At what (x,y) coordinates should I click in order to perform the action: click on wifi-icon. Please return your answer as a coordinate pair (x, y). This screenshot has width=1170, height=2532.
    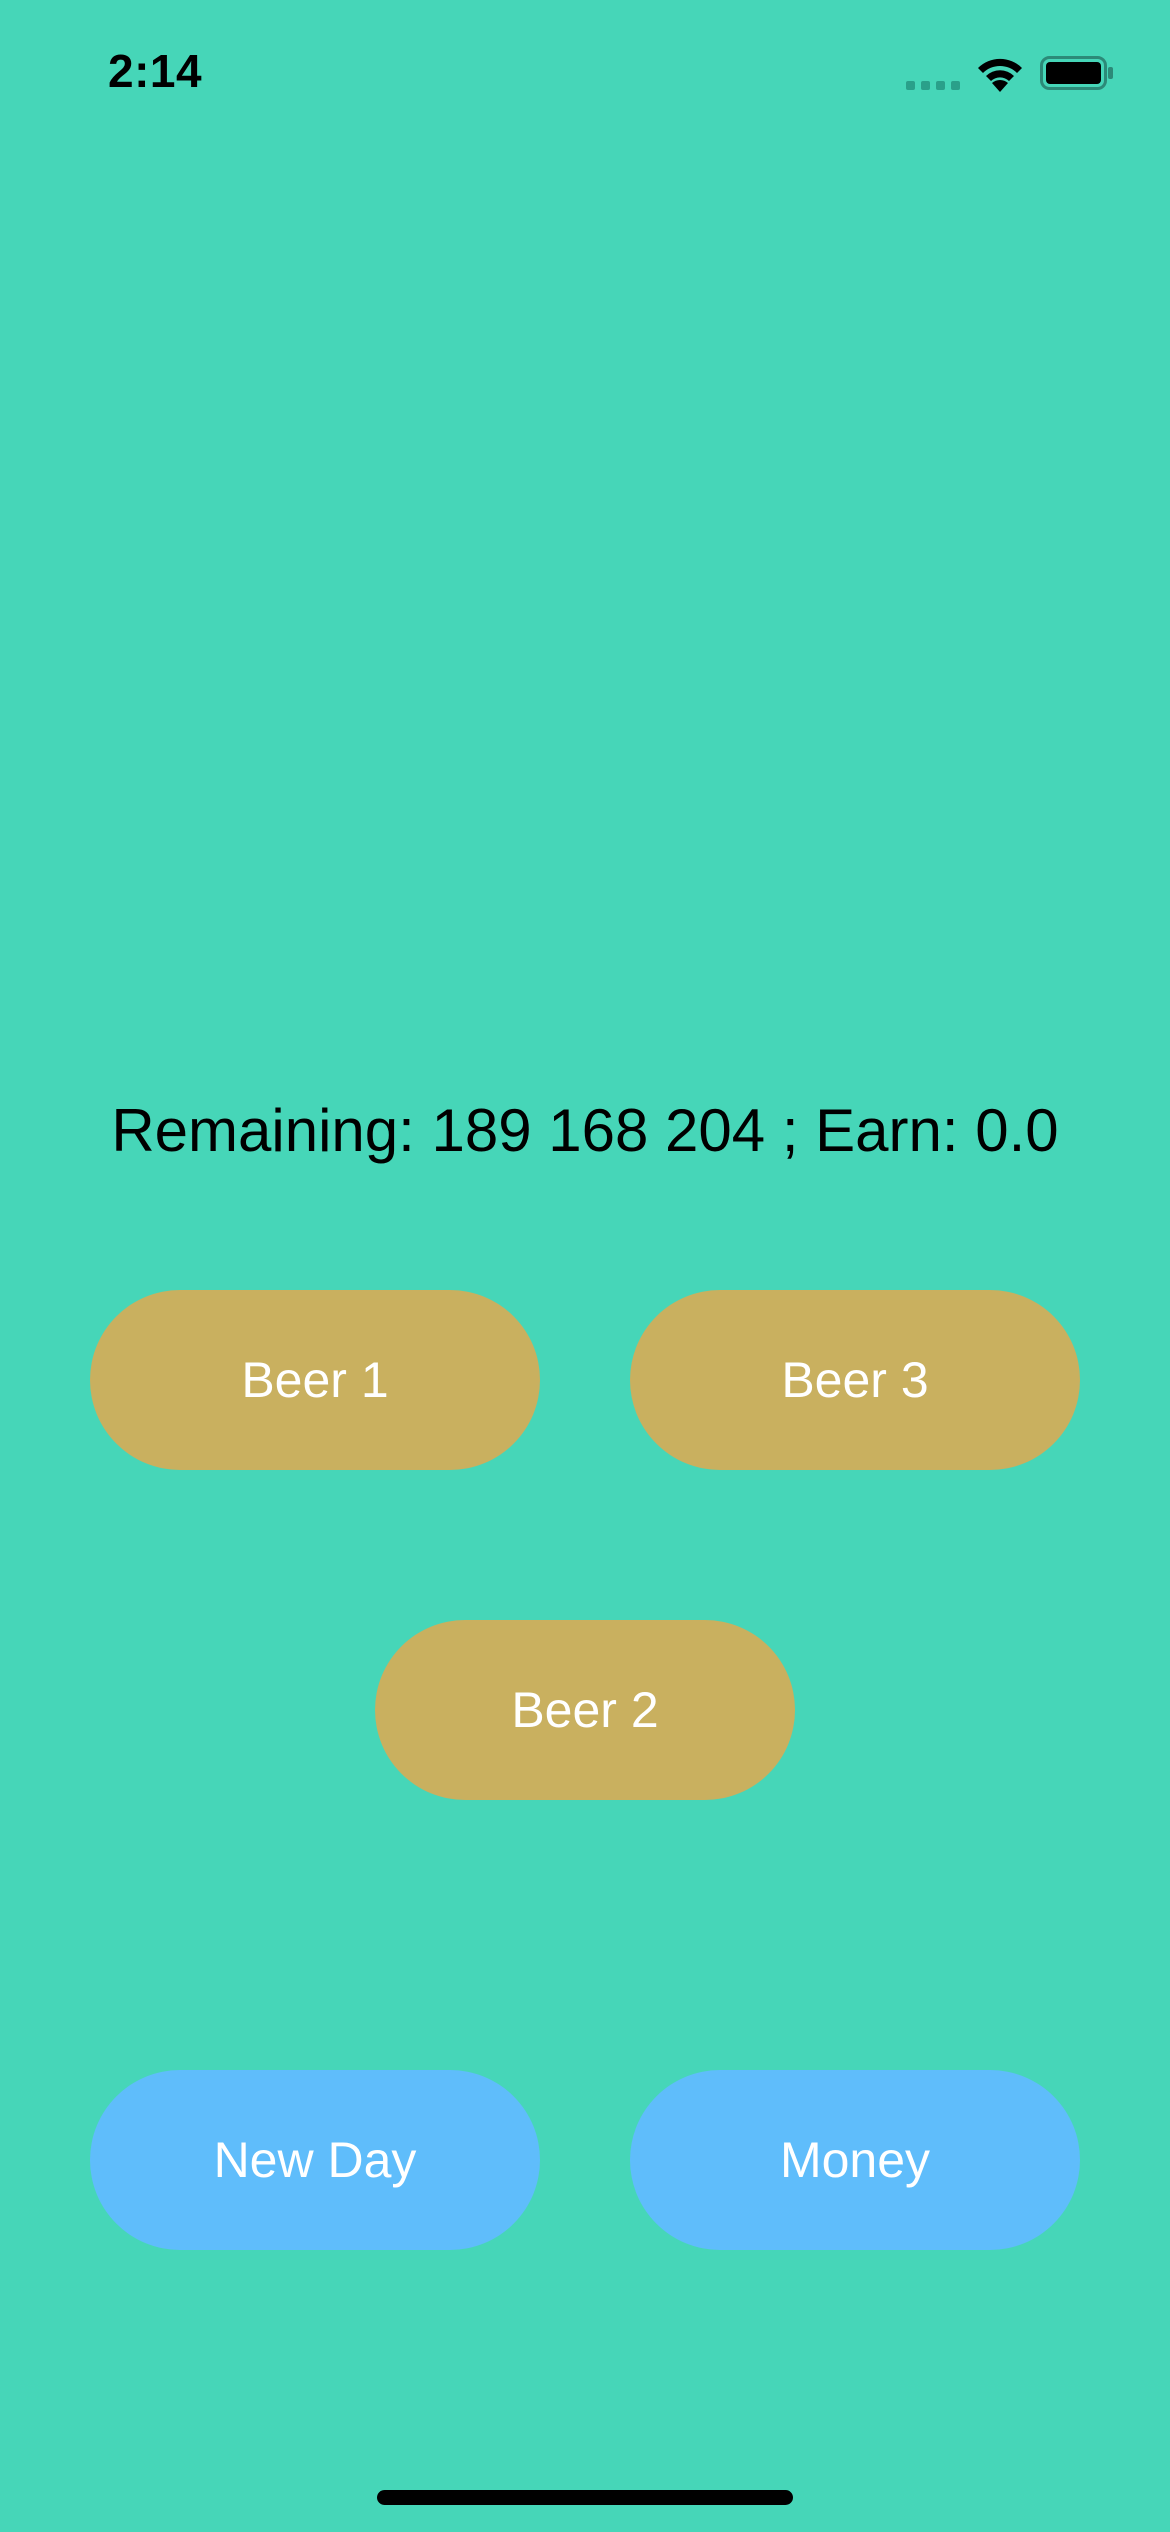
    Looking at the image, I should click on (1000, 73).